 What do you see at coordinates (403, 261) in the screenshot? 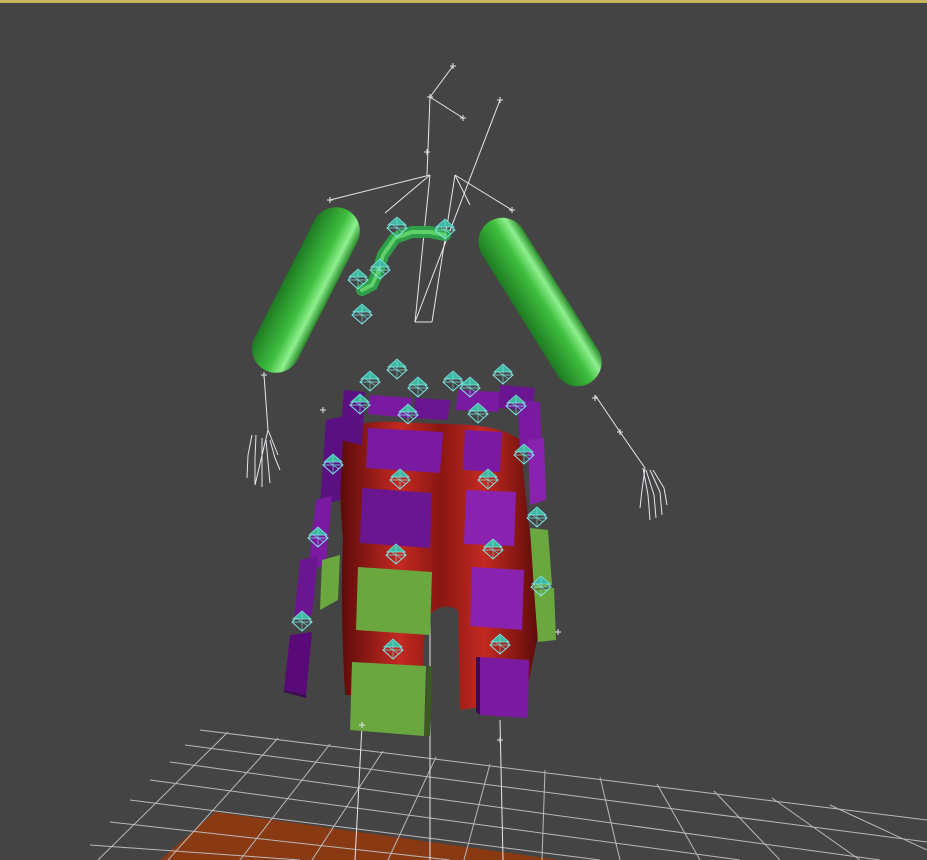
I see `neck-chain` at bounding box center [403, 261].